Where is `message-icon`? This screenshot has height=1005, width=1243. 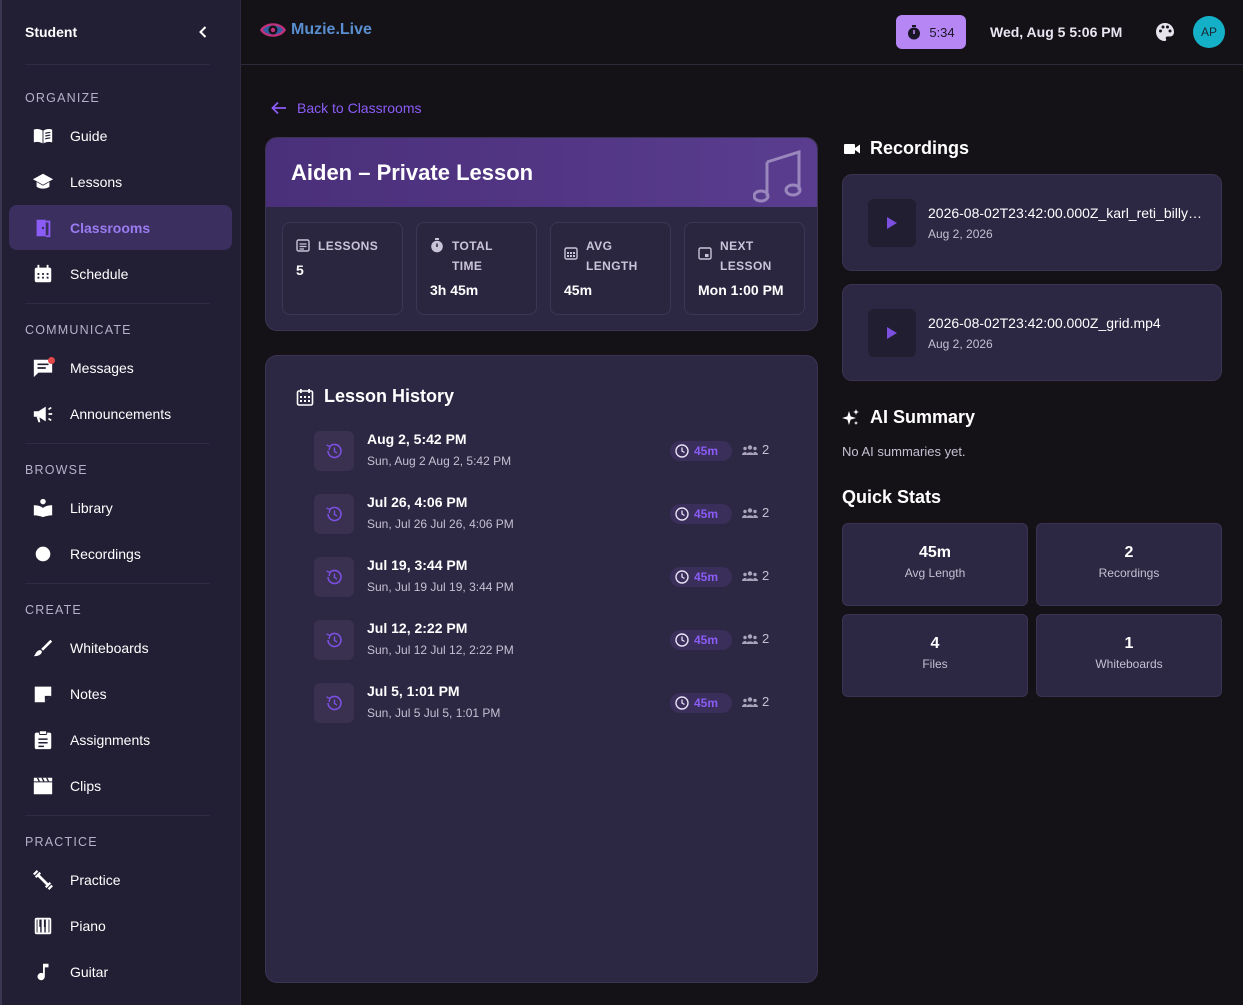 message-icon is located at coordinates (43, 367).